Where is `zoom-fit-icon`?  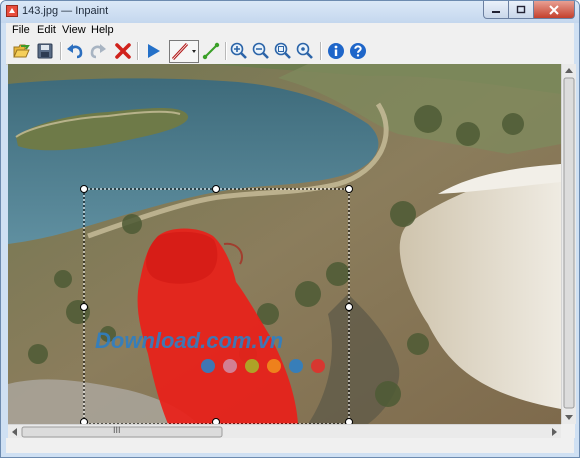 zoom-fit-icon is located at coordinates (282, 50).